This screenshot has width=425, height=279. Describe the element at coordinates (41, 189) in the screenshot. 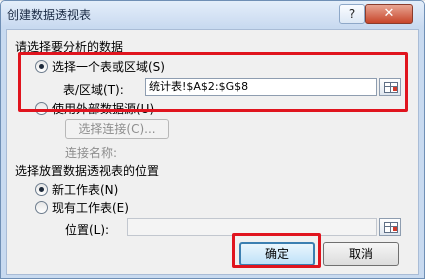

I see `new-sheet-radio` at that location.